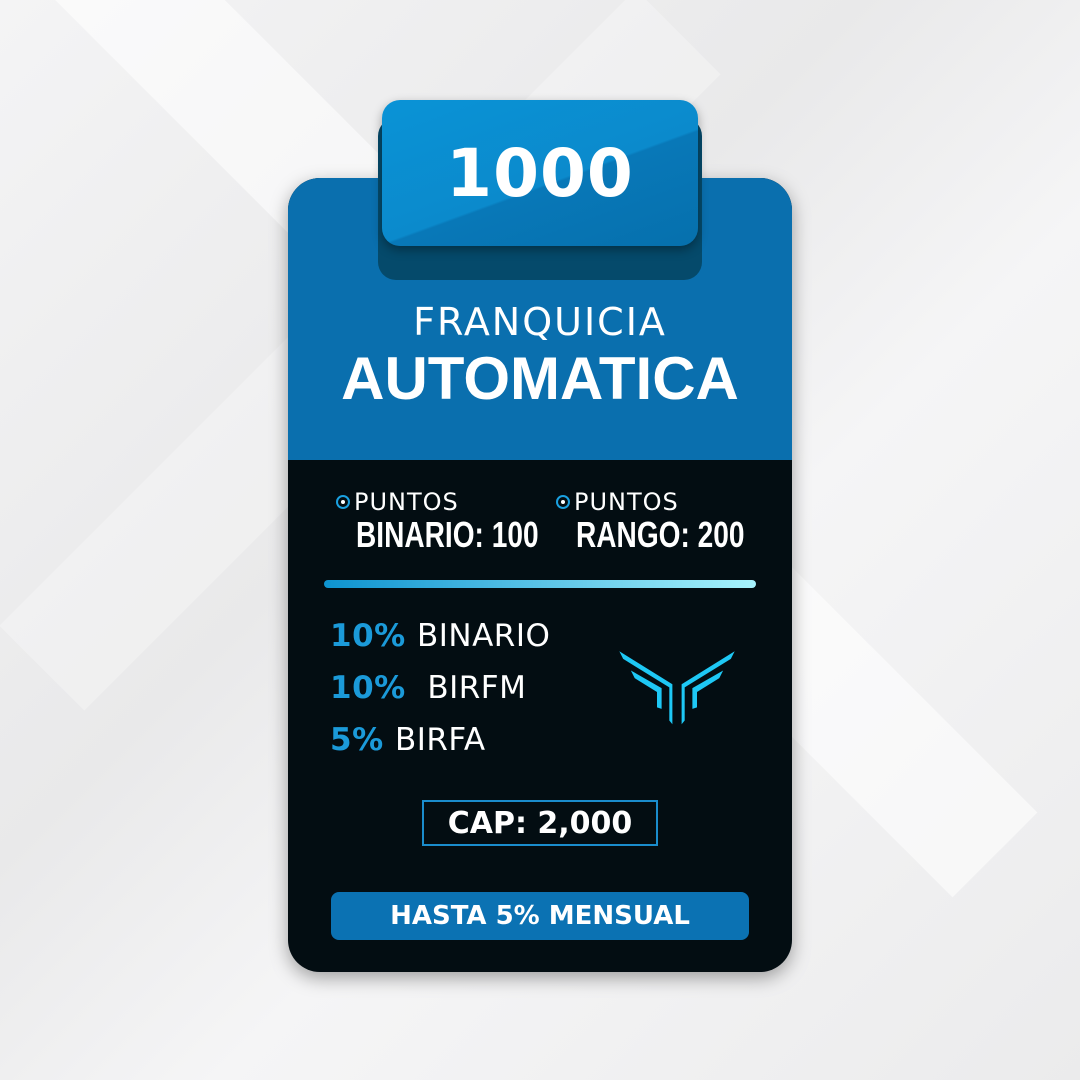 This screenshot has width=1080, height=1080. I want to click on bonus-name: BINARIO, so click(484, 636).